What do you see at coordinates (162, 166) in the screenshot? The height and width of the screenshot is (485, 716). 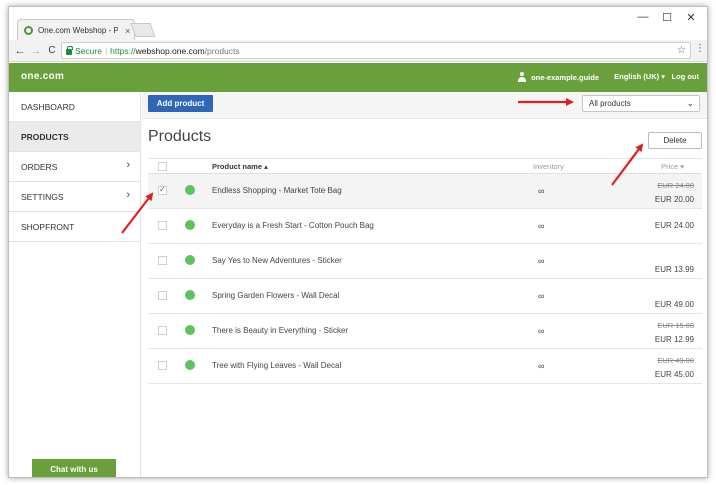 I see `select-all-checkbox` at bounding box center [162, 166].